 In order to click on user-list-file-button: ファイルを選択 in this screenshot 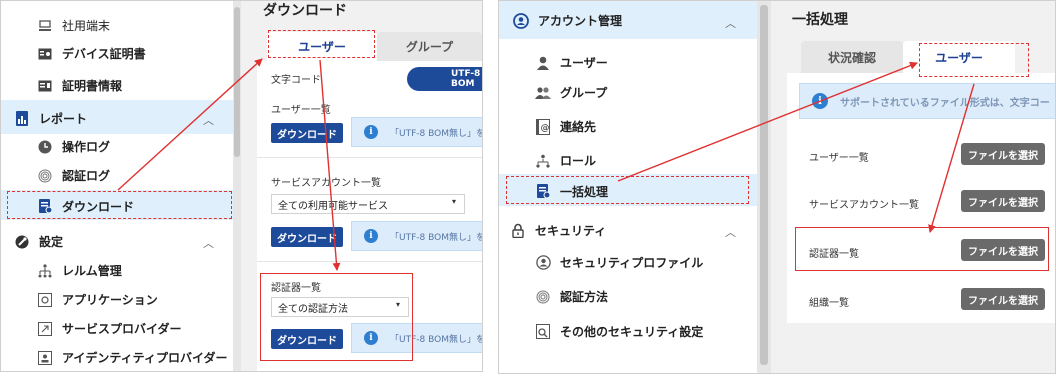, I will do `click(1003, 154)`.